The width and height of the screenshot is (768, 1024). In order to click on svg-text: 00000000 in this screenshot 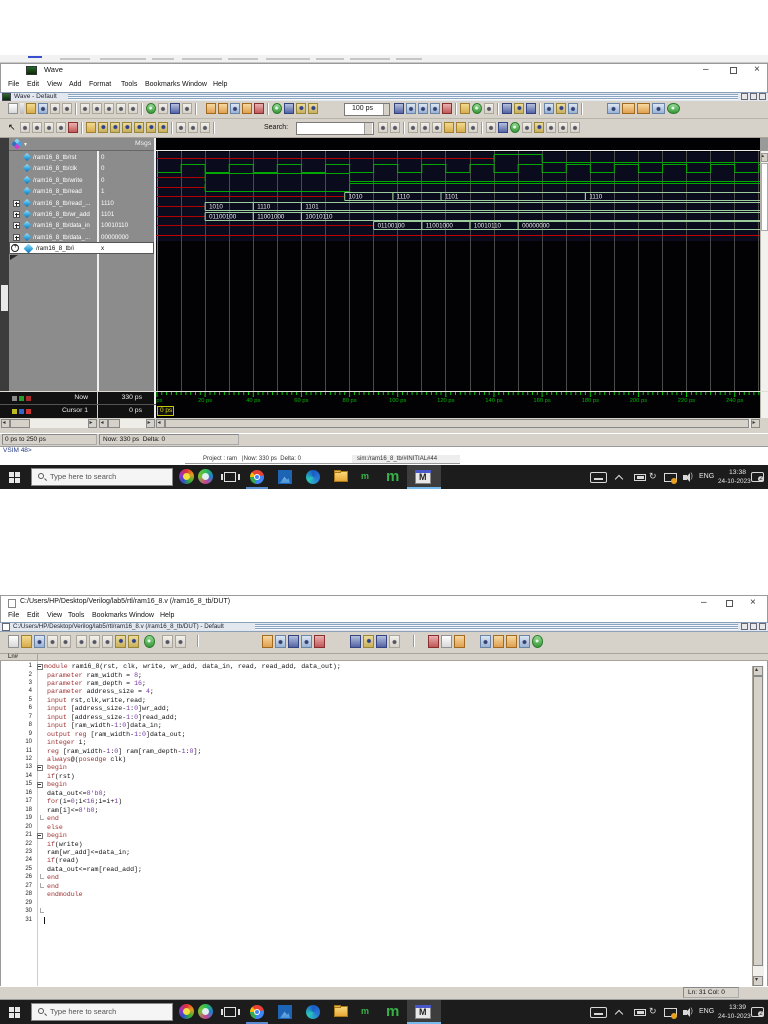, I will do `click(536, 226)`.